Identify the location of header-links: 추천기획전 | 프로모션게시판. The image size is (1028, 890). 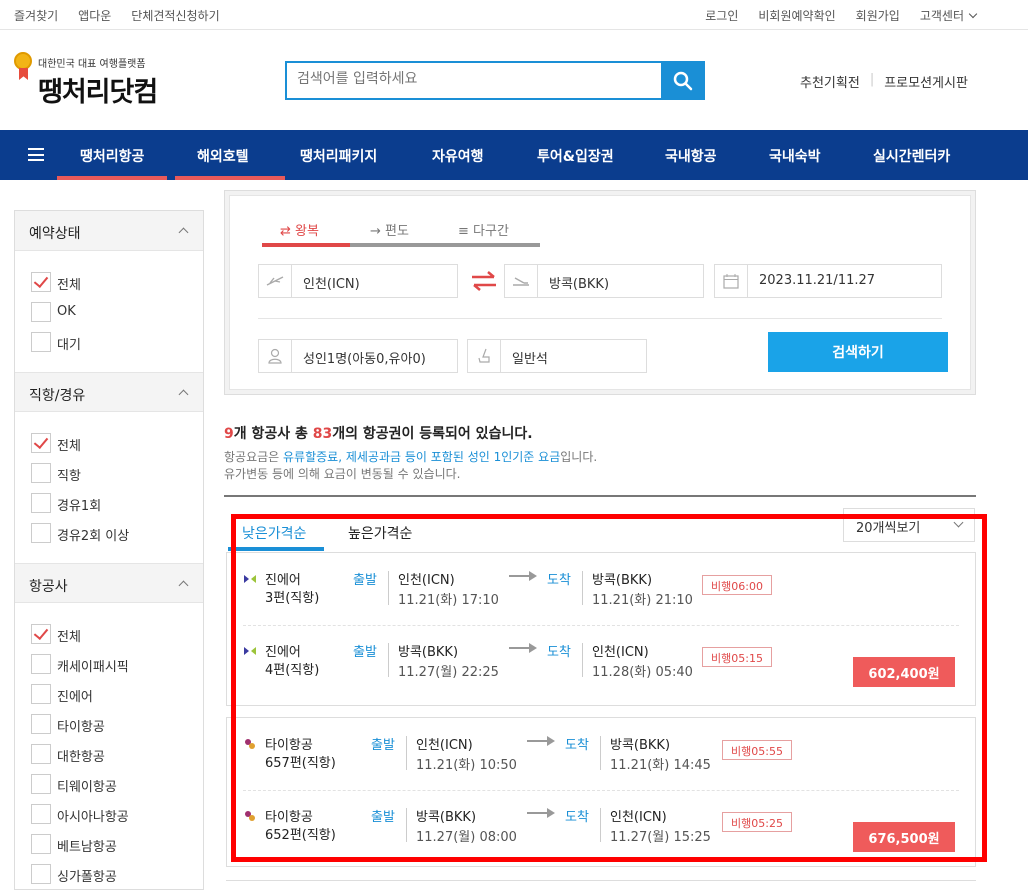
(884, 81).